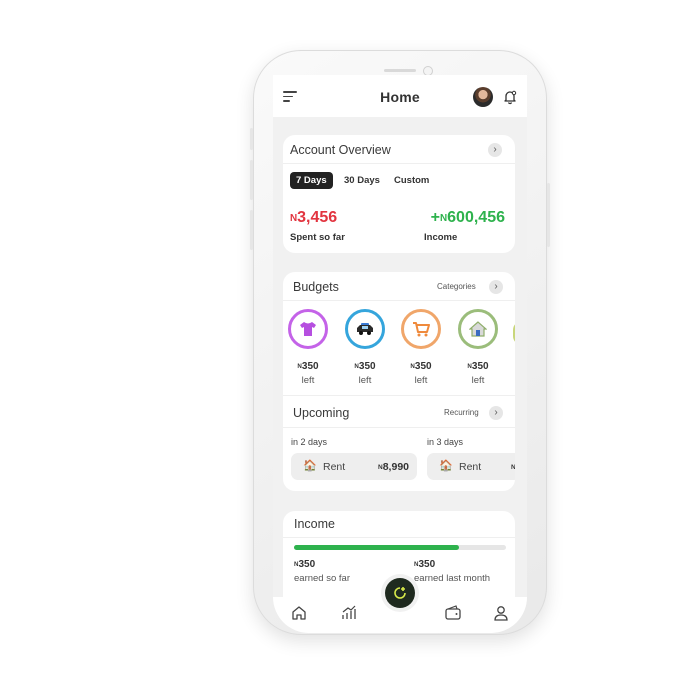  I want to click on upcoming-item-amount: N8,990, so click(393, 467).